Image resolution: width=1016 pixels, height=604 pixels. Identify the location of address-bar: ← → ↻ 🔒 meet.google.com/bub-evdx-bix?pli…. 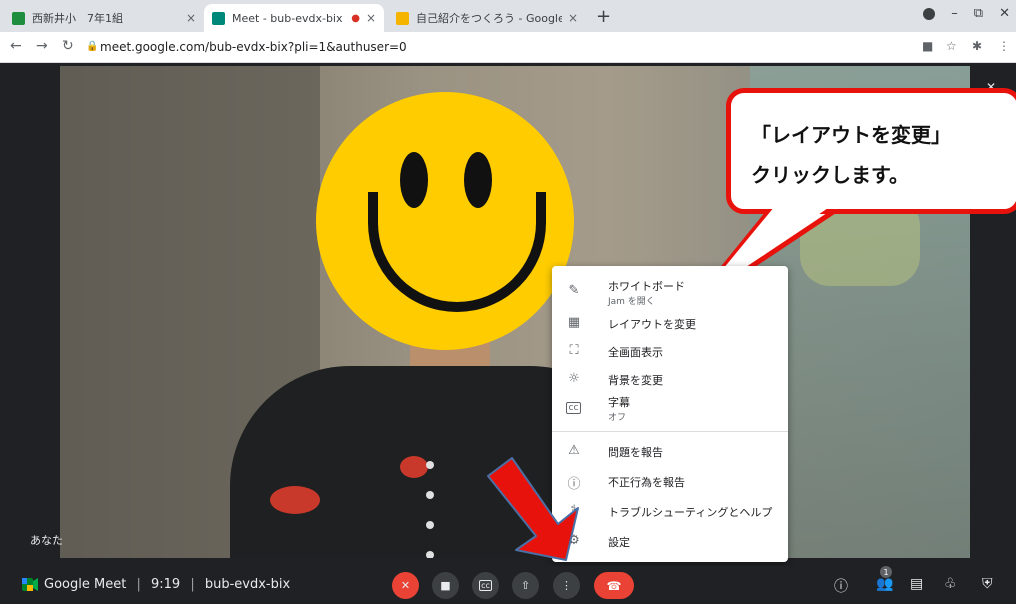
(508, 47).